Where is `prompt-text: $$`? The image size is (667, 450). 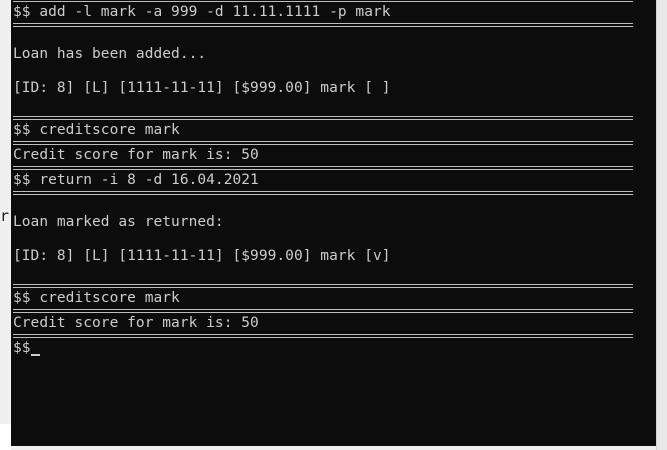
prompt-text: $$ is located at coordinates (22, 348).